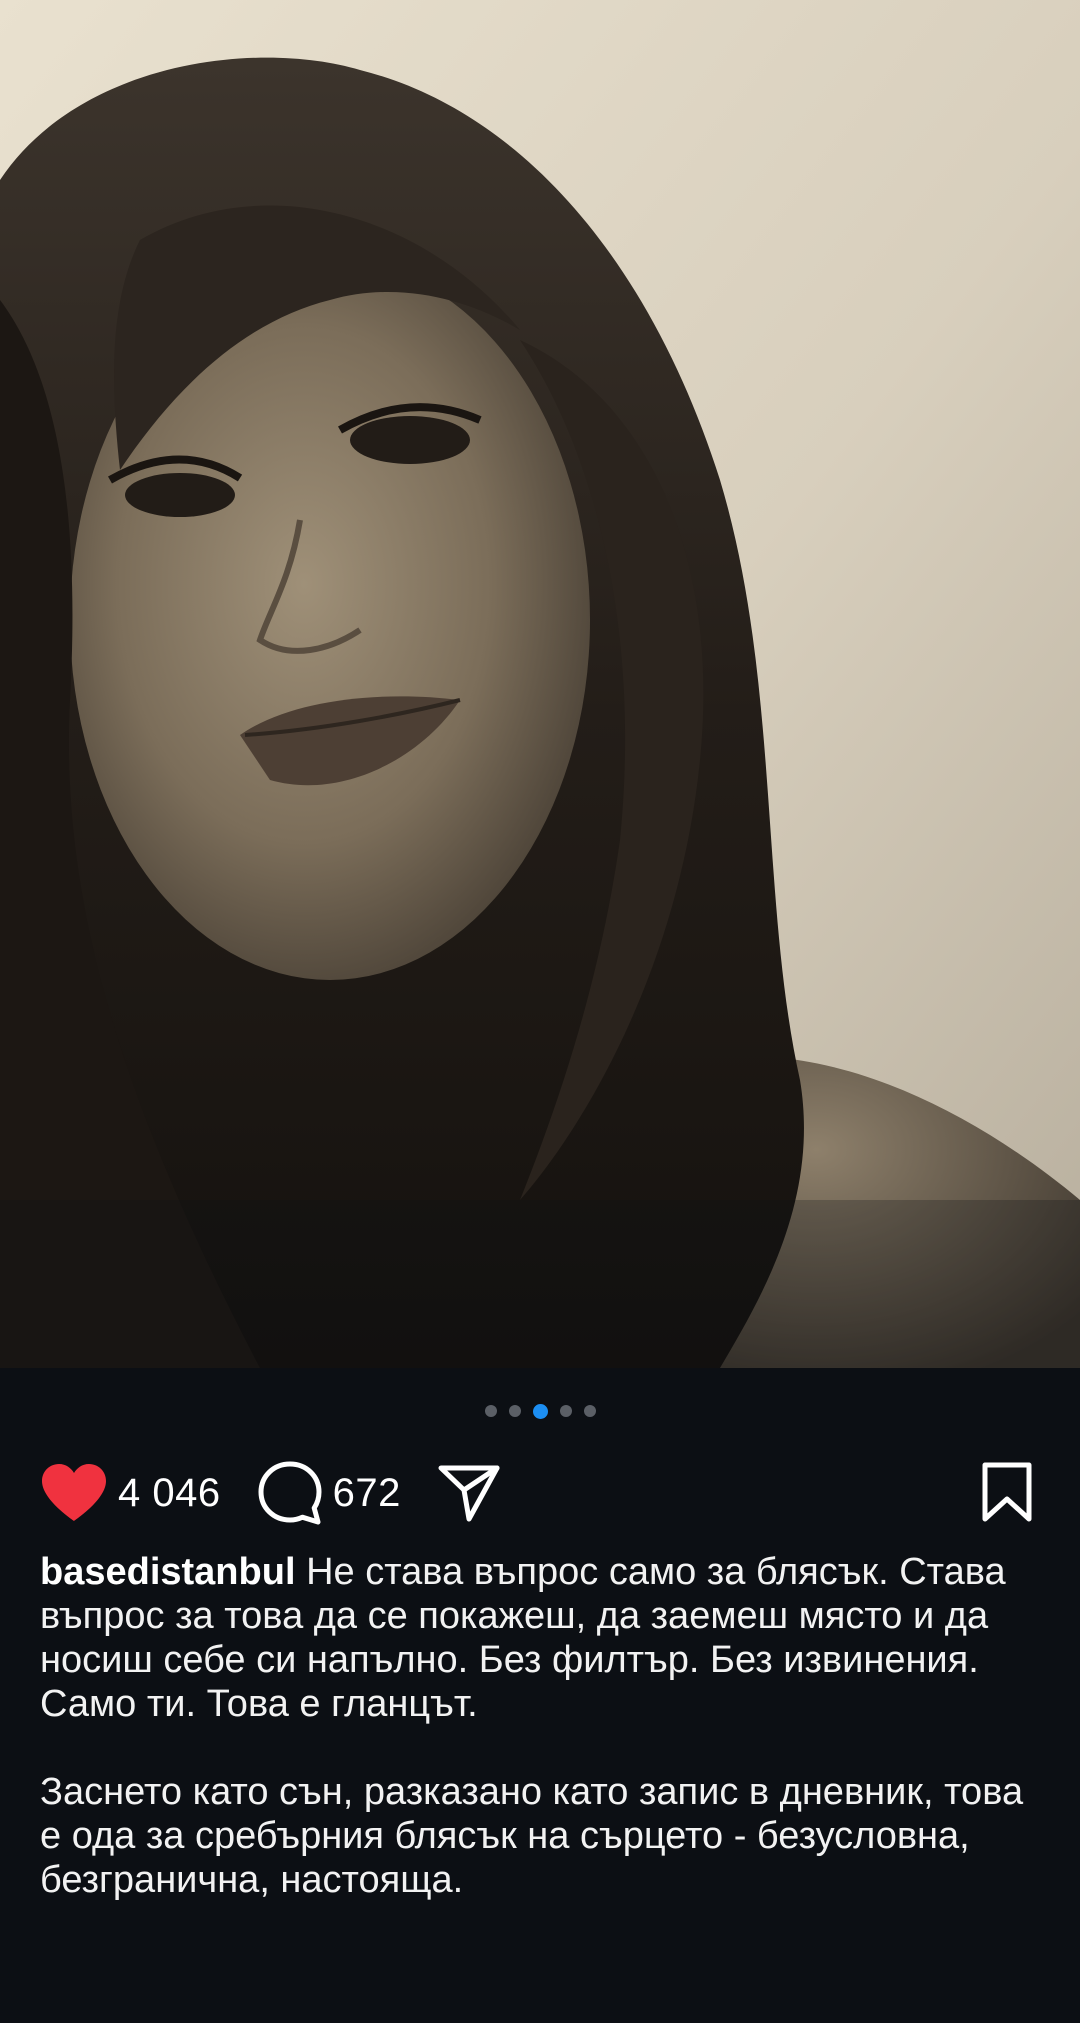 This screenshot has width=1080, height=2023. I want to click on heart-icon, so click(74, 1493).